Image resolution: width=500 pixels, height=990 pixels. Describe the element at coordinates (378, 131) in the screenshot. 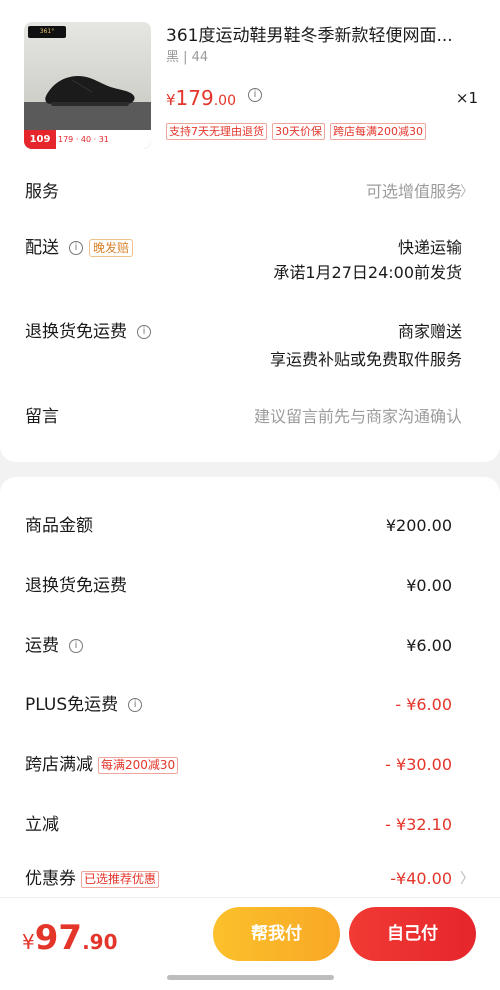

I see `tag-cross-store: 跨店每满200减30` at that location.